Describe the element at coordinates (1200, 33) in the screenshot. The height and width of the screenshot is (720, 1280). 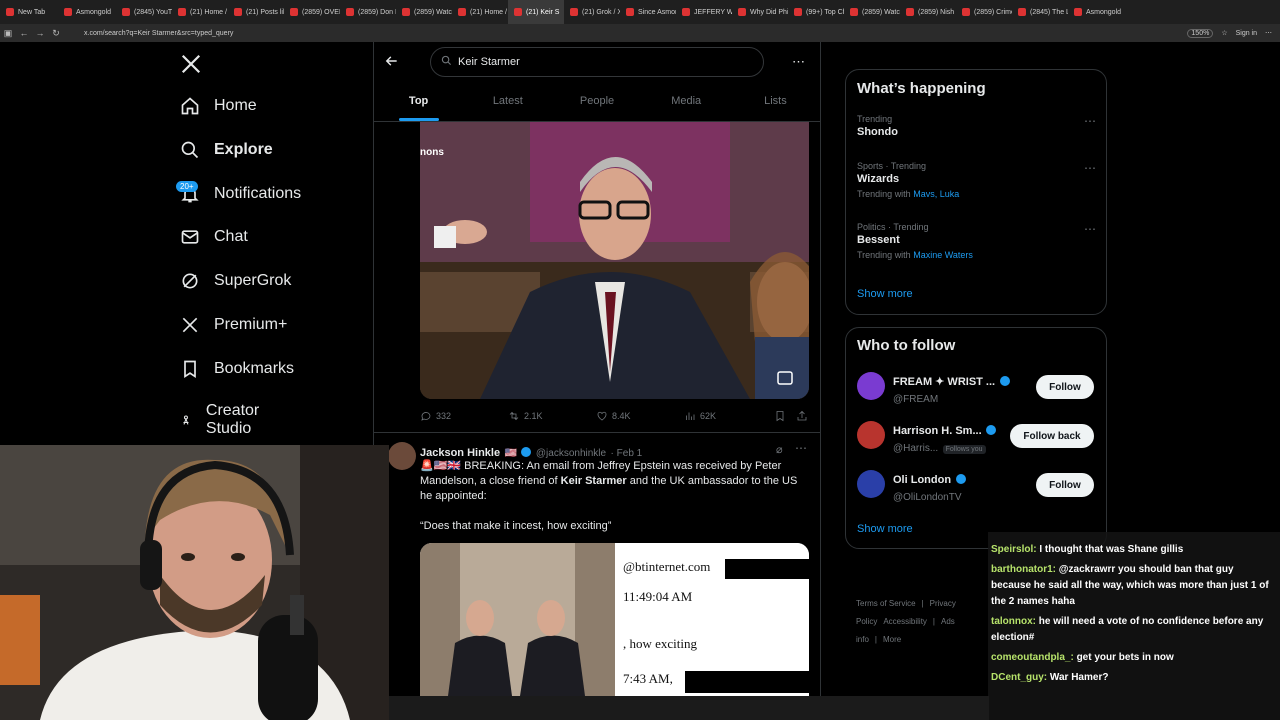
I see `zoom-level: 150%` at that location.